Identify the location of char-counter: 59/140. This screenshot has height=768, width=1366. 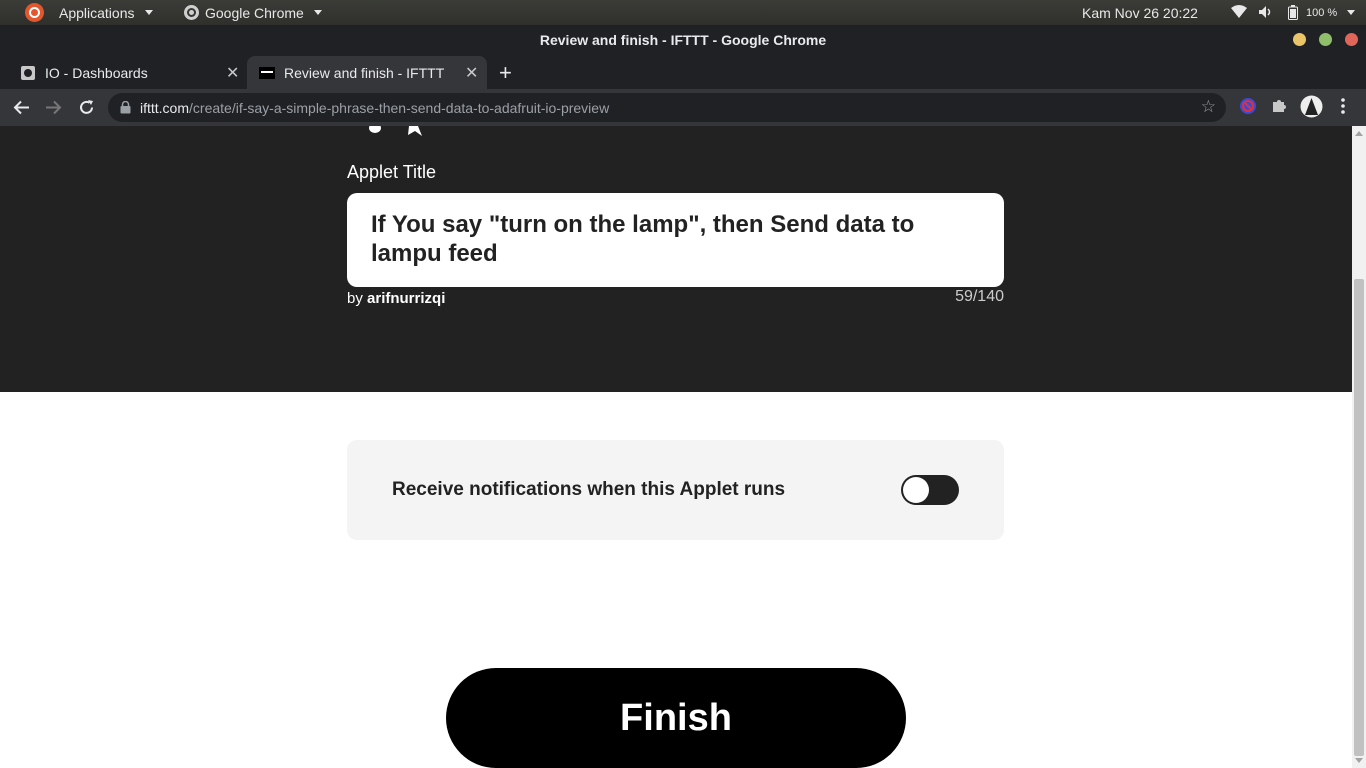
(979, 296).